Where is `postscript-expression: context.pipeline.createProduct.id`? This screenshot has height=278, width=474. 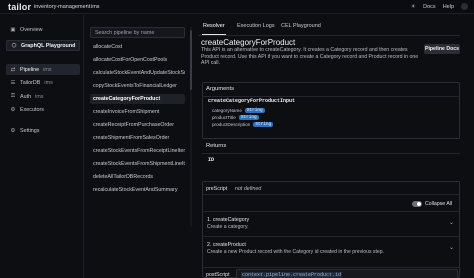 postscript-expression: context.pipeline.createProduct.id is located at coordinates (292, 275).